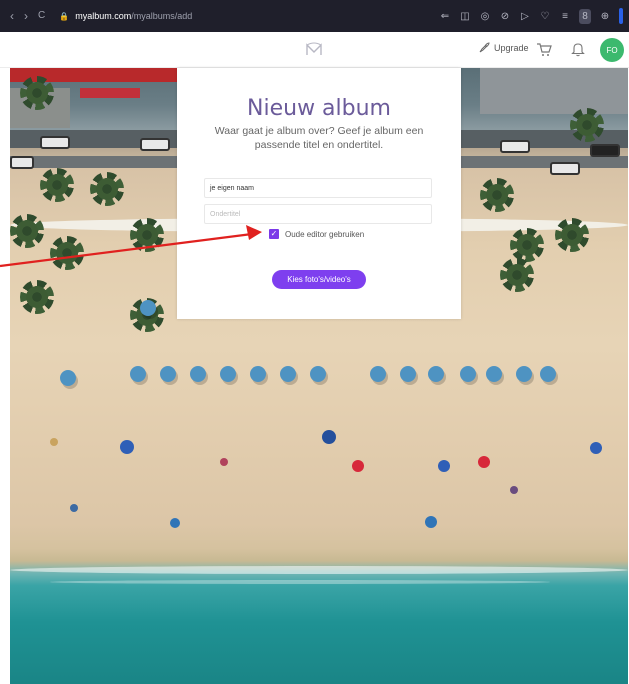  Describe the element at coordinates (585, 16) in the screenshot. I see `extension-icon: 8` at that location.